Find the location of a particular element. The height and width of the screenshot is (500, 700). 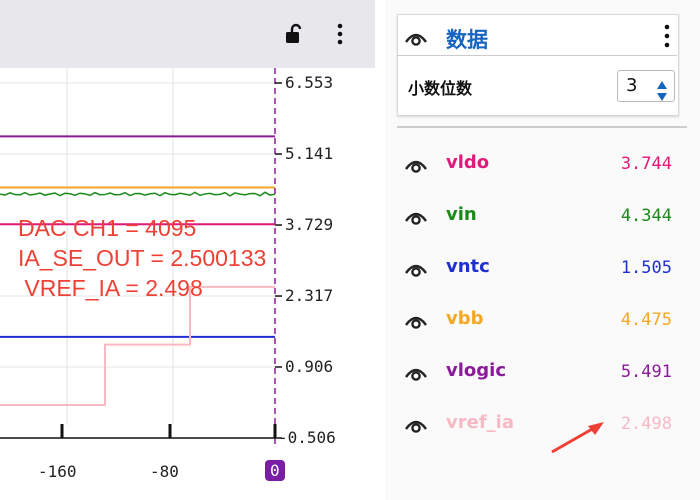

spin-down-icon is located at coordinates (662, 96).